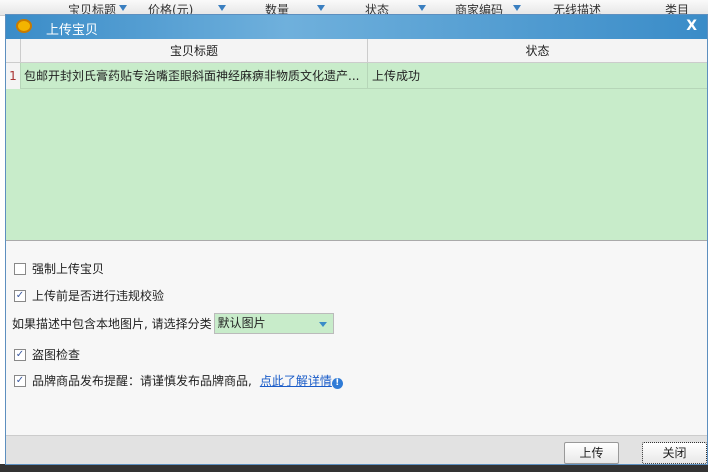 Image resolution: width=708 pixels, height=472 pixels. What do you see at coordinates (72, 30) in the screenshot?
I see `dialog-title: 上传宝贝` at bounding box center [72, 30].